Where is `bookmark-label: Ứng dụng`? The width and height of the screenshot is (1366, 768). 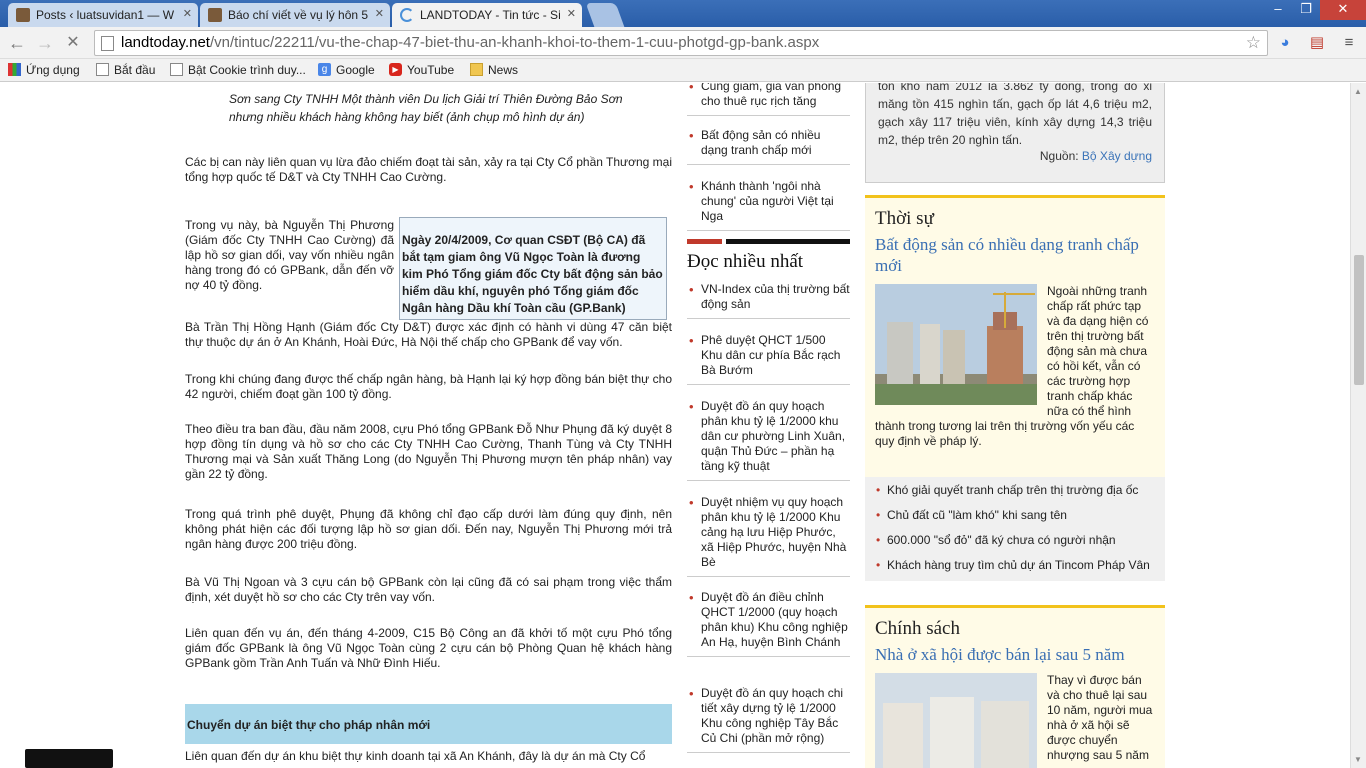
bookmark-label: Ứng dụng is located at coordinates (53, 70).